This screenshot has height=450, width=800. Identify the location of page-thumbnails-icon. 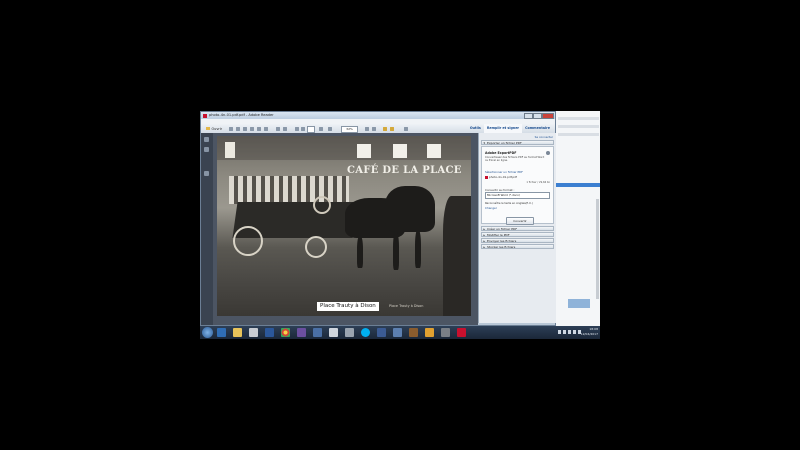
(206, 139).